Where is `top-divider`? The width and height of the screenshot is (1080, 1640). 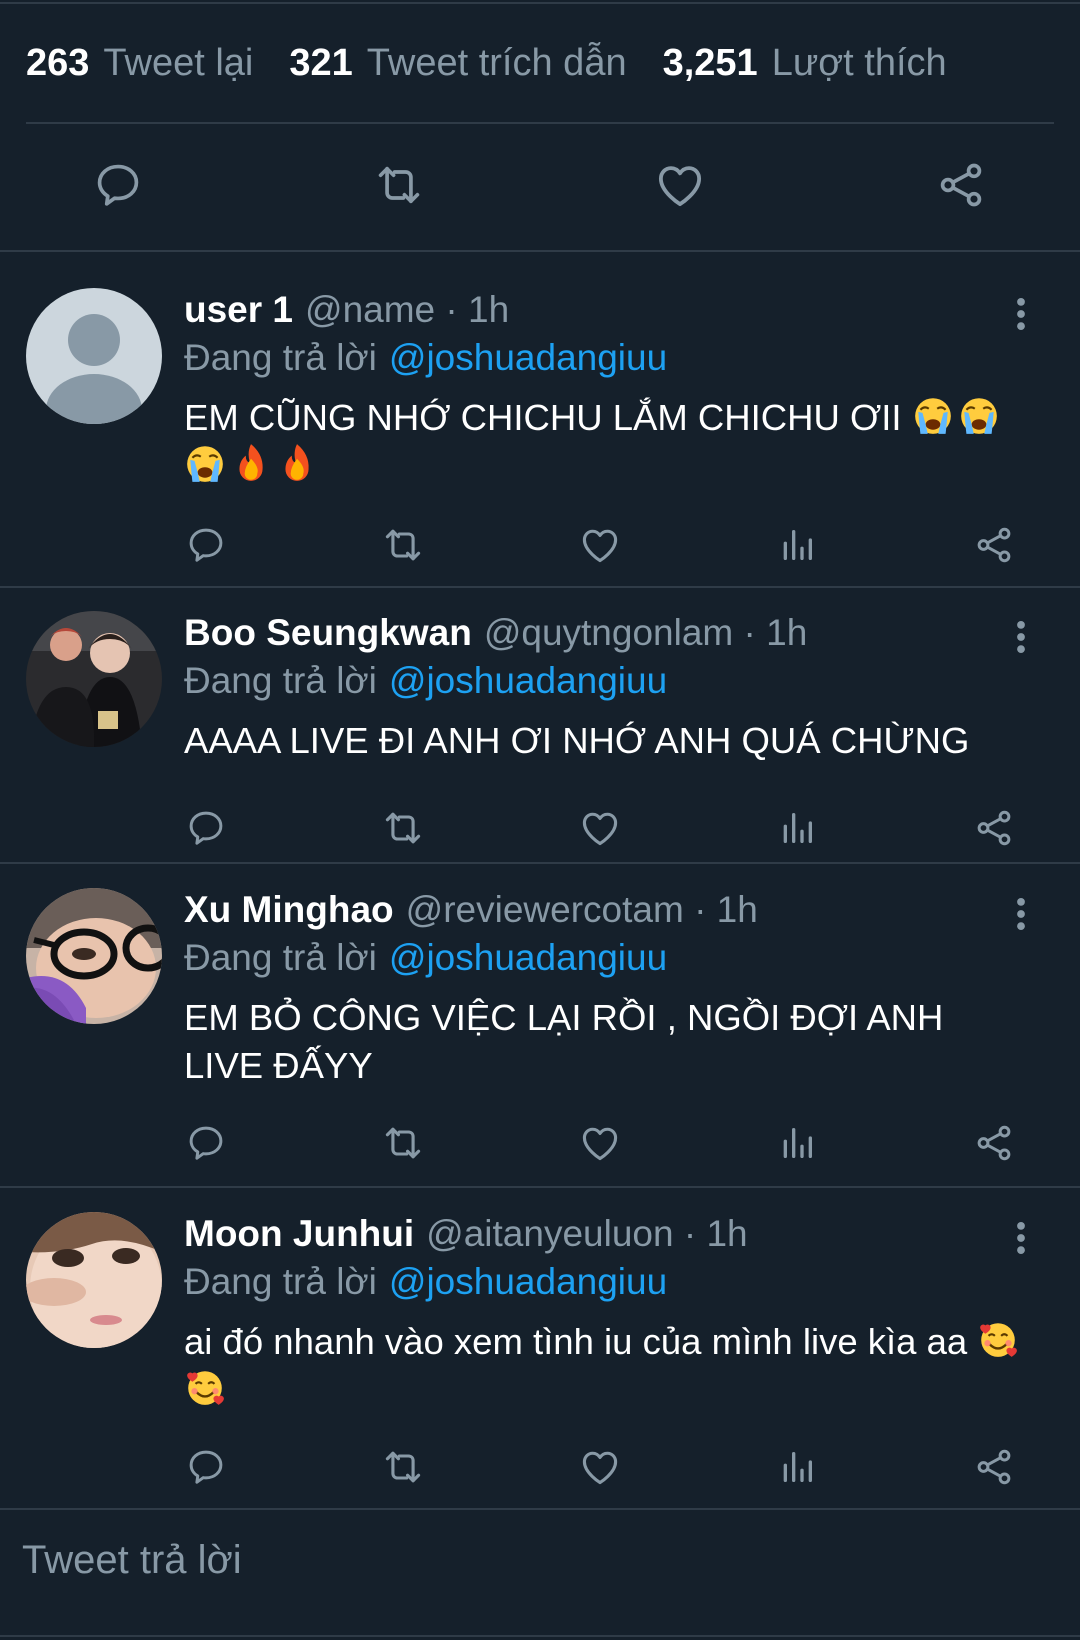
top-divider is located at coordinates (540, 3).